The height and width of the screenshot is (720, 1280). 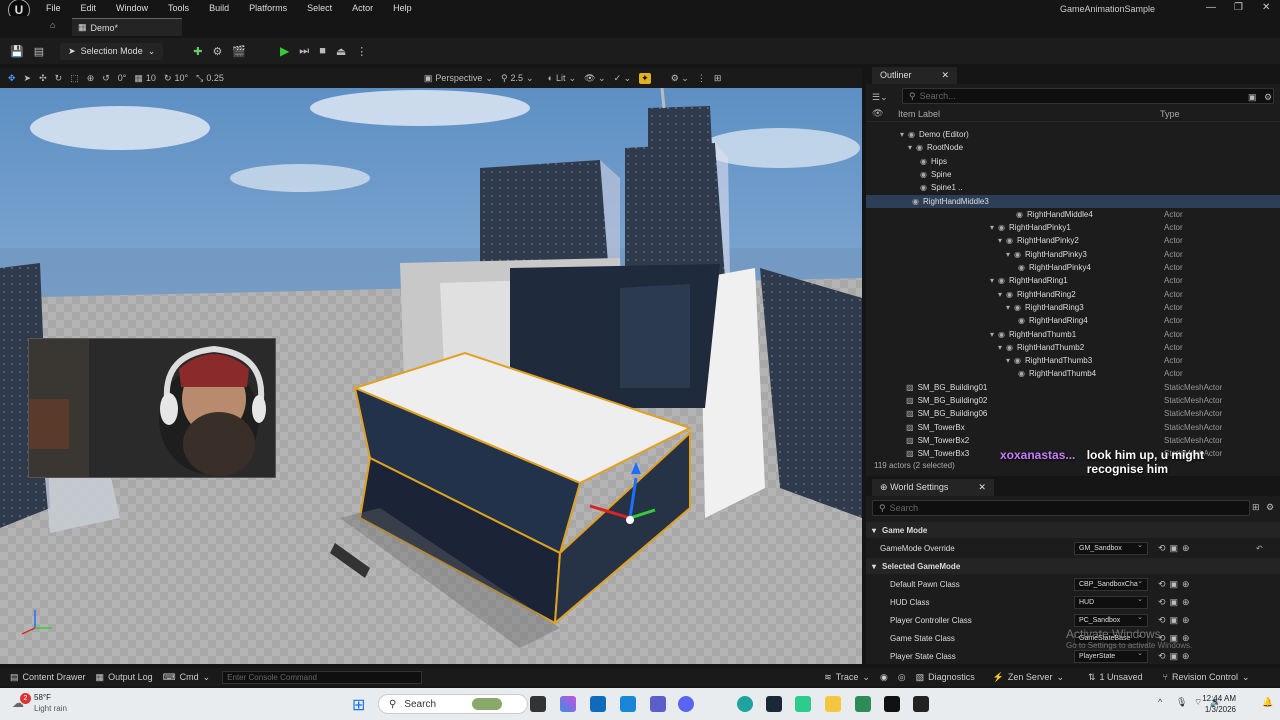 I want to click on filter-icon: ☰⌄, so click(x=880, y=97).